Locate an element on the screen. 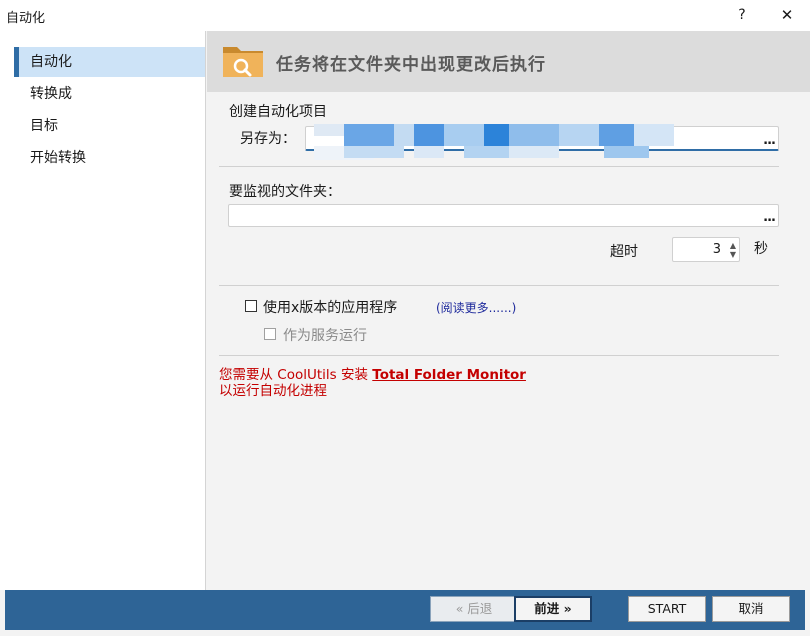 The height and width of the screenshot is (636, 810). page-header: 任务将在文件夹中出现更改后执行 is located at coordinates (508, 61).